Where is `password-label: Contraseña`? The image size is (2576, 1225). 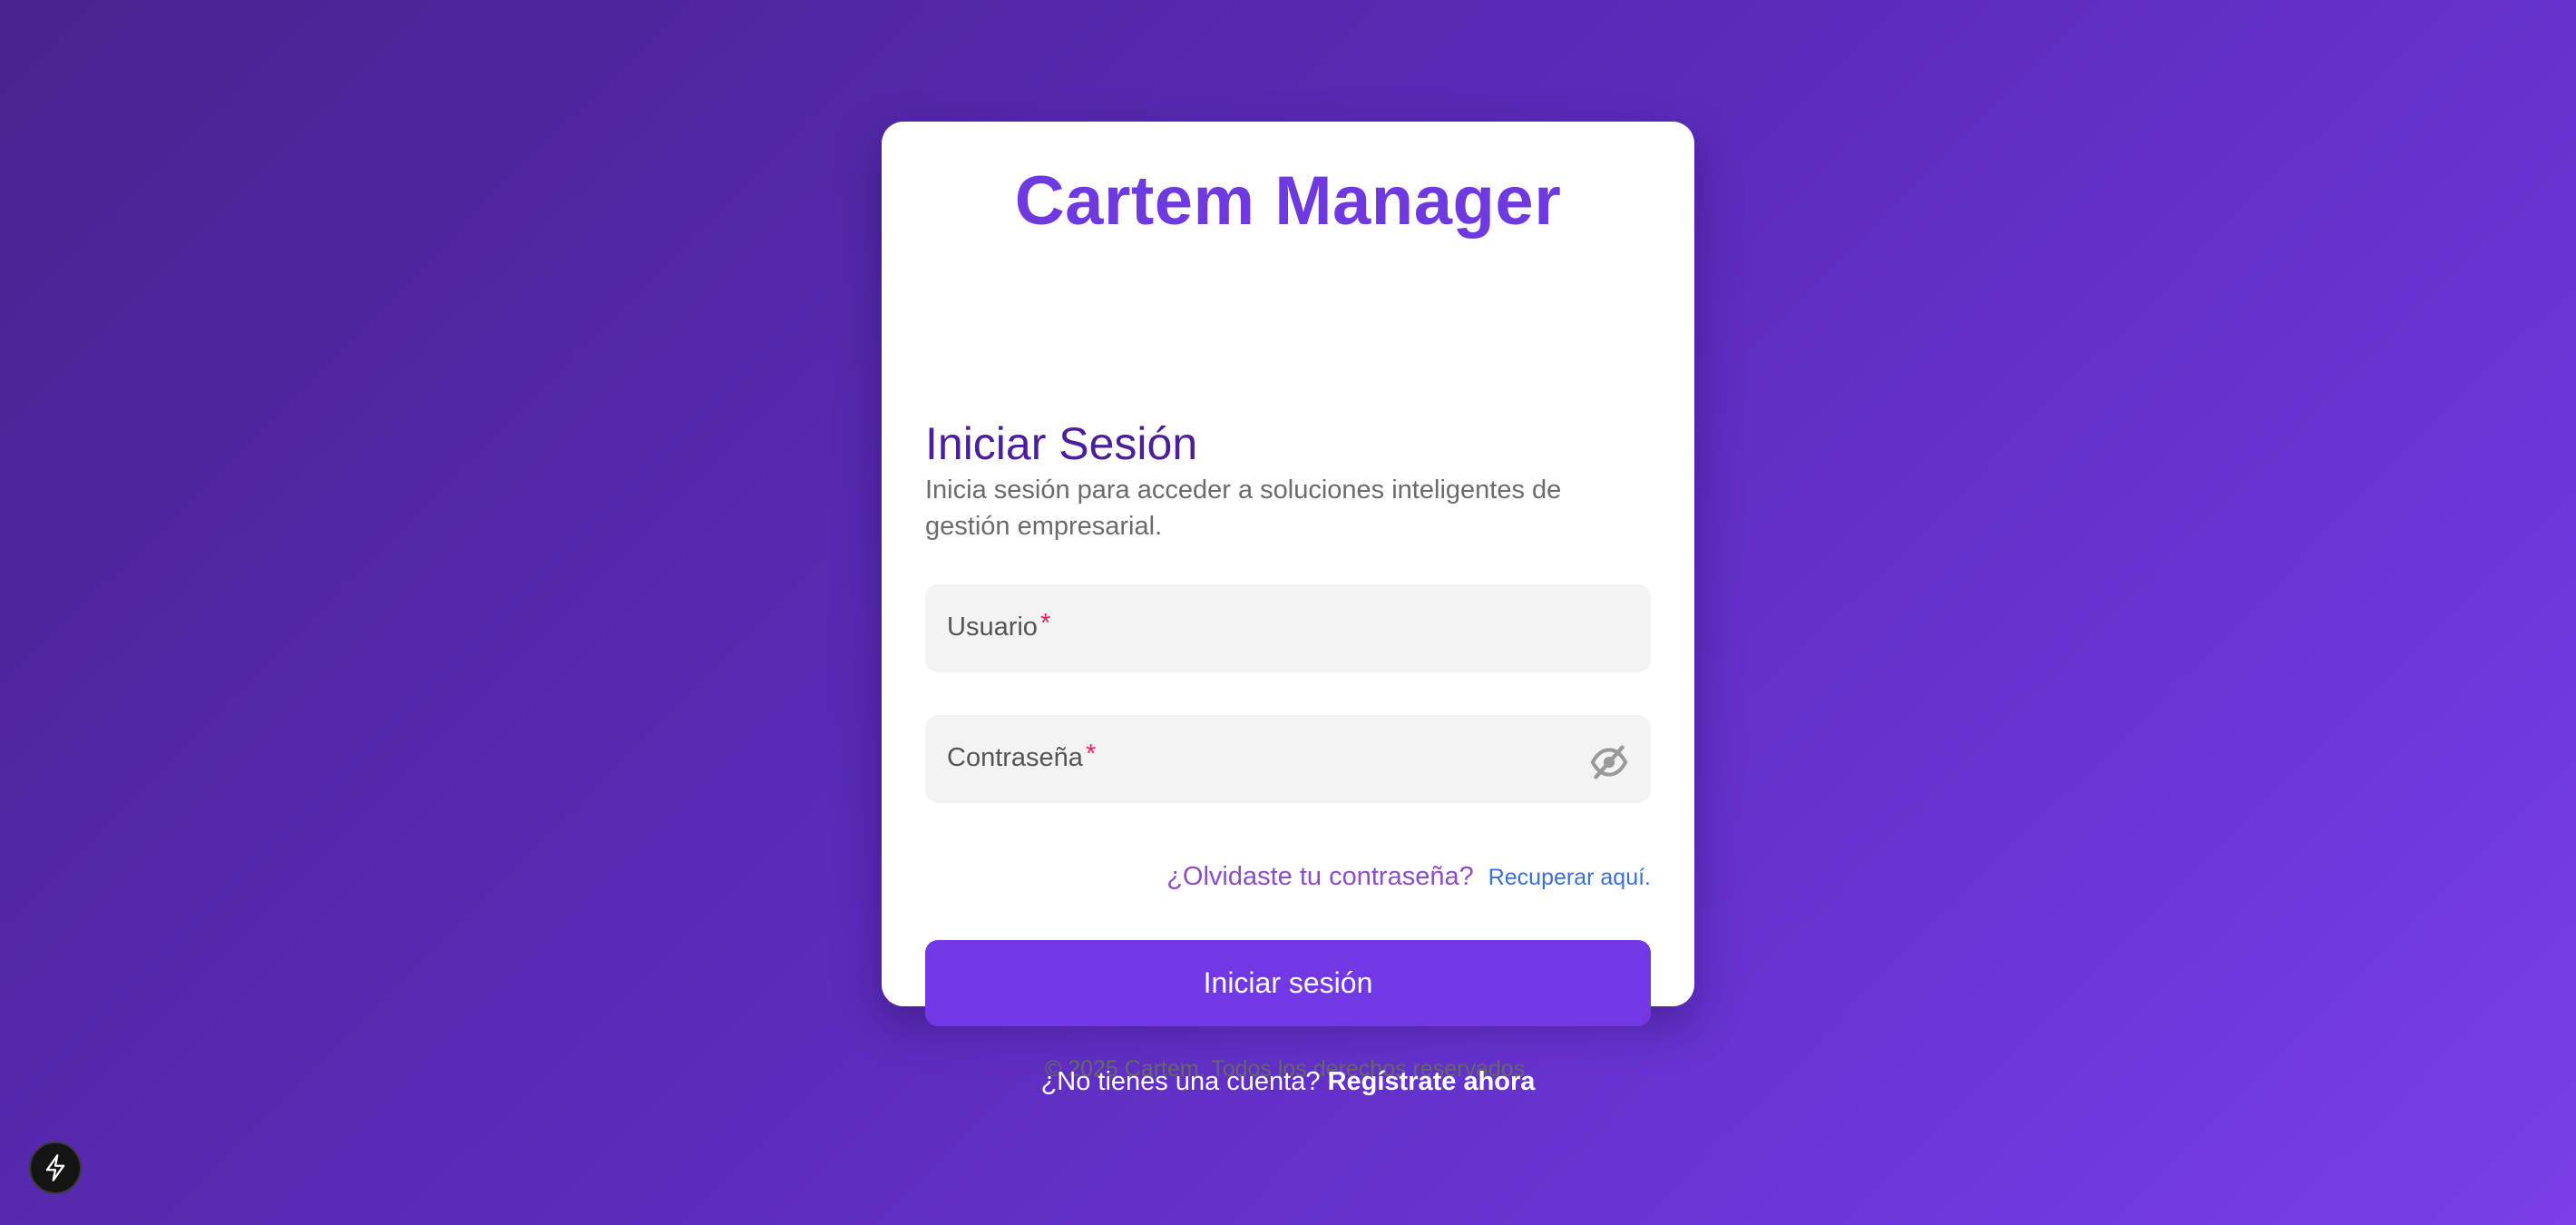
password-label: Contraseña is located at coordinates (1015, 757).